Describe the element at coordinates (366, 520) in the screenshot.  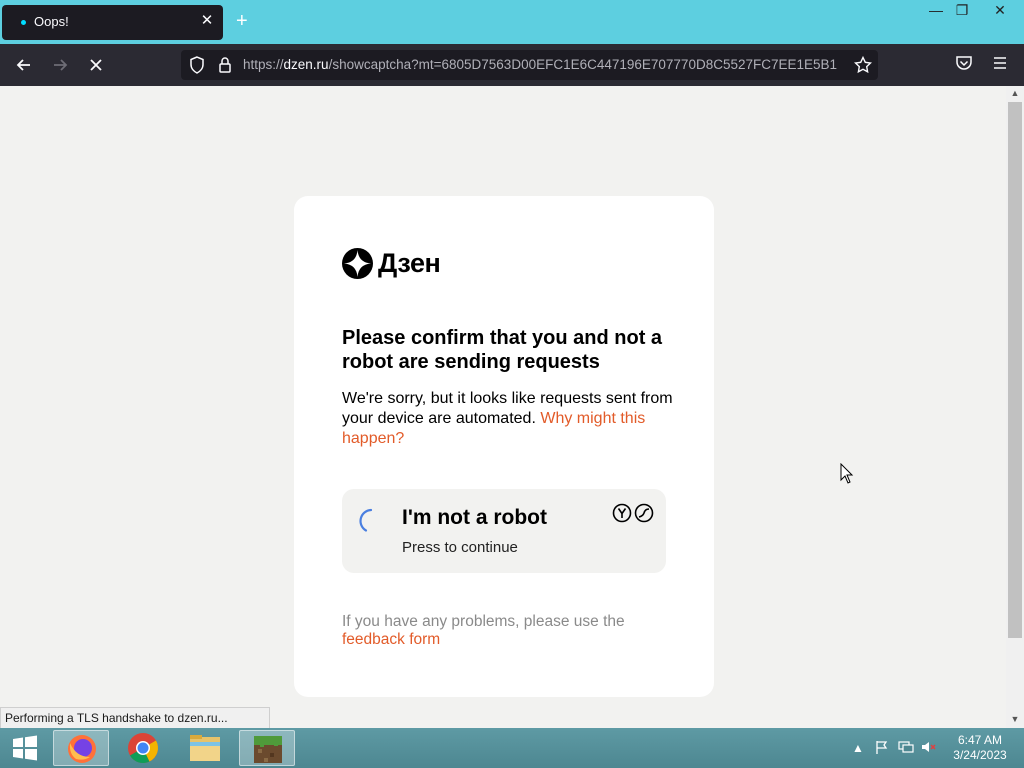
I see `spinner-icon` at that location.